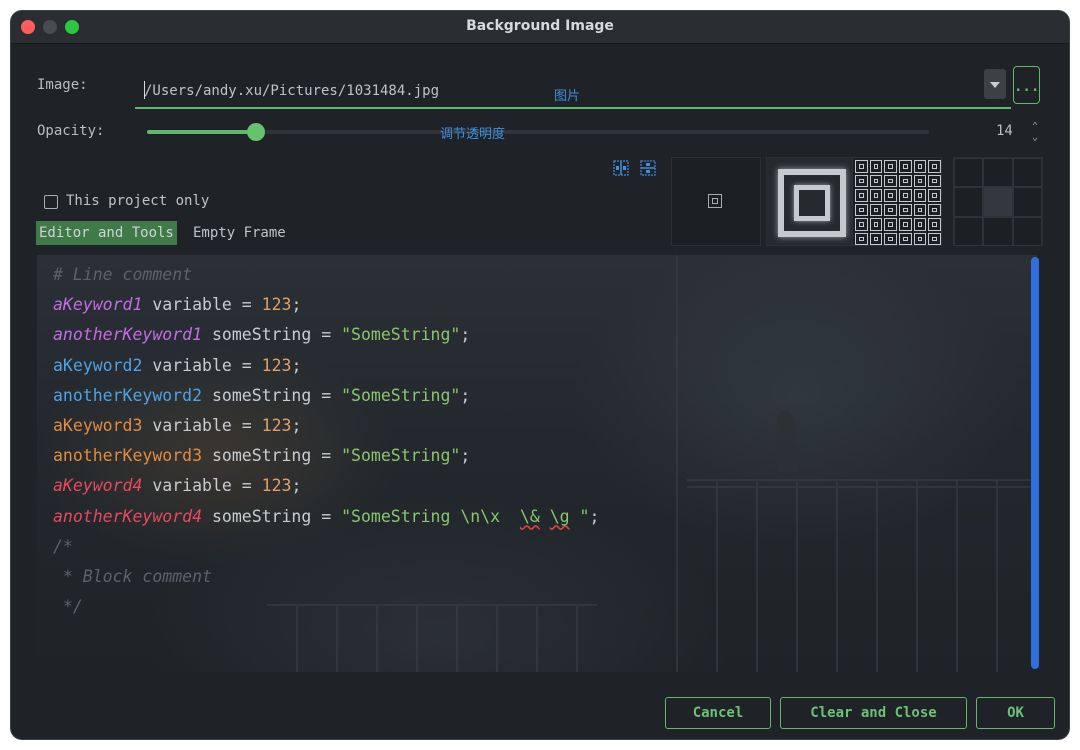  I want to click on opacity-label: Opacity:, so click(71, 131).